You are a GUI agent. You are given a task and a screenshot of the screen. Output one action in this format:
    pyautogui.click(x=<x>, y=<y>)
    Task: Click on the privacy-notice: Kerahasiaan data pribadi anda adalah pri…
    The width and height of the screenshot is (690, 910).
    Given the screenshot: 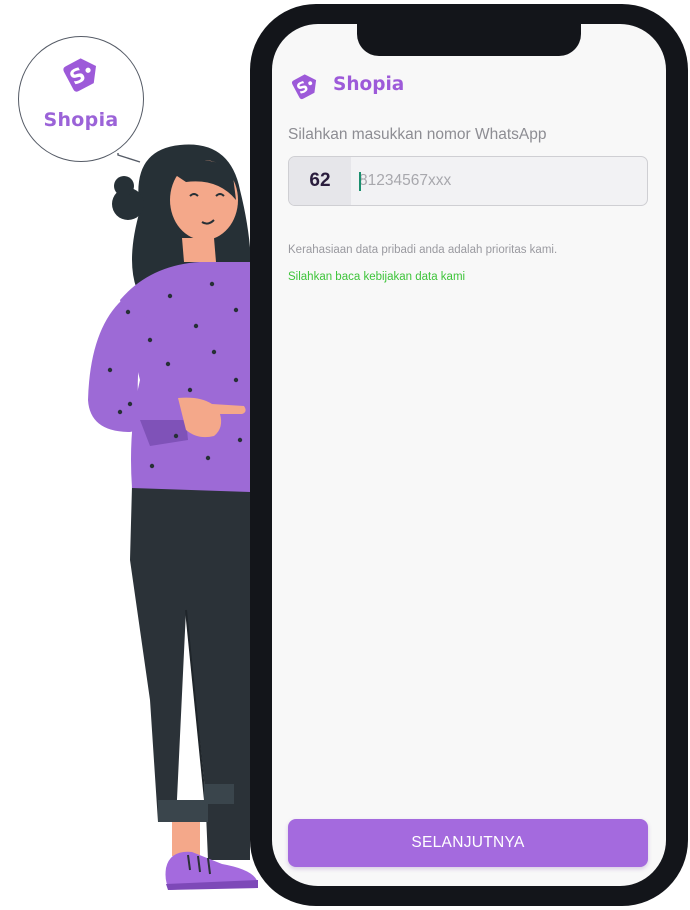 What is the action you would take?
    pyautogui.click(x=423, y=250)
    